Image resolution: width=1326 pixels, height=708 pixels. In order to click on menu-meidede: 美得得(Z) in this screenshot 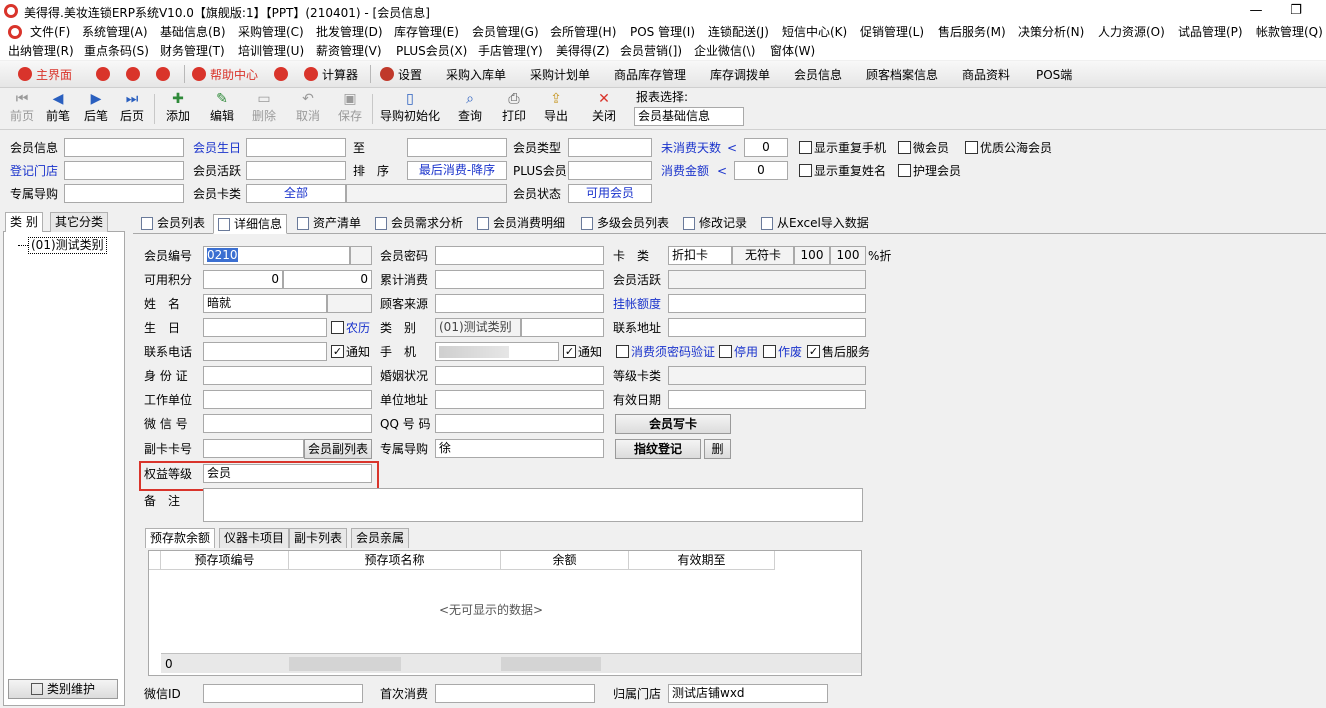, I will do `click(583, 51)`.